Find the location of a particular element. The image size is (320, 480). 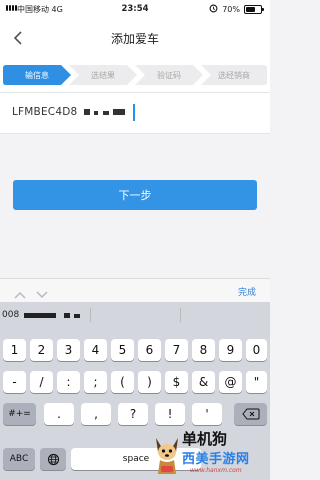

key-5: 5 is located at coordinates (122, 350).